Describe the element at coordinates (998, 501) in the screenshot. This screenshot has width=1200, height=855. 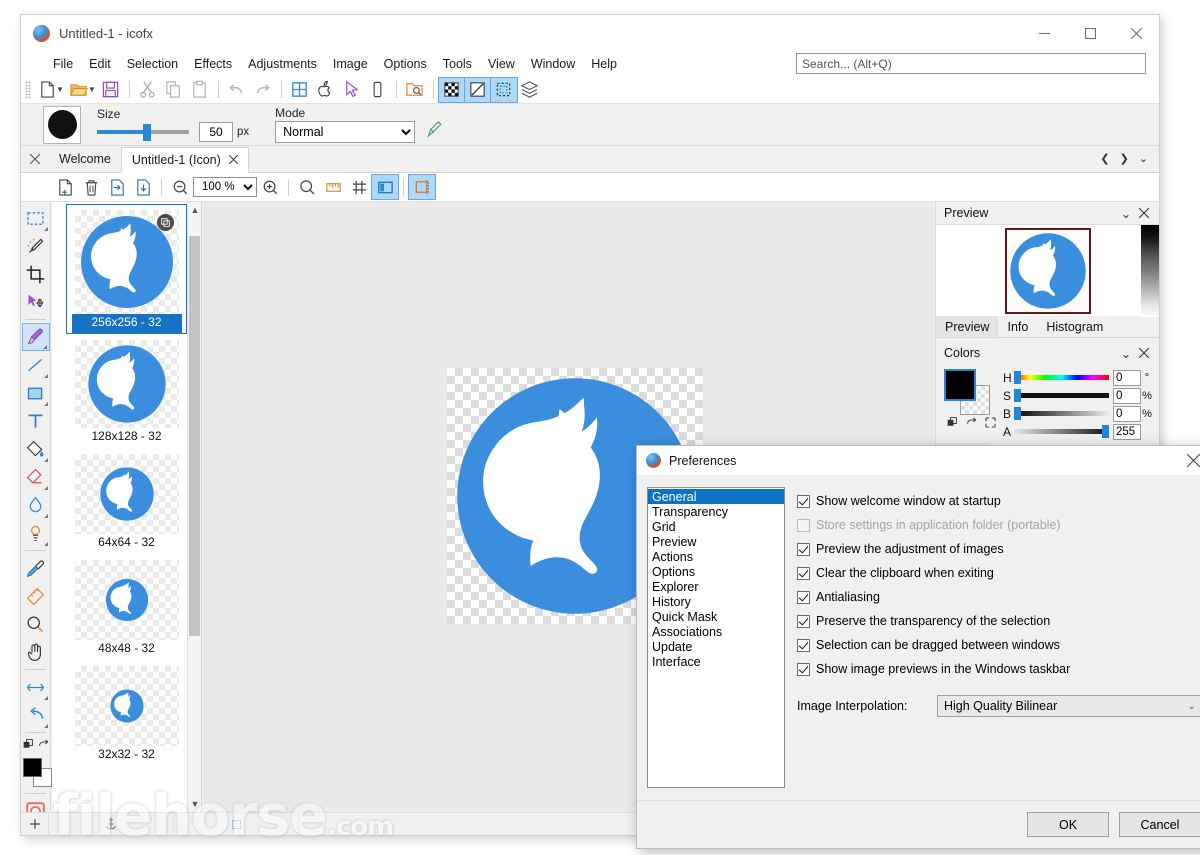
I see `option-show-welcome: Show welcome window at startup` at that location.